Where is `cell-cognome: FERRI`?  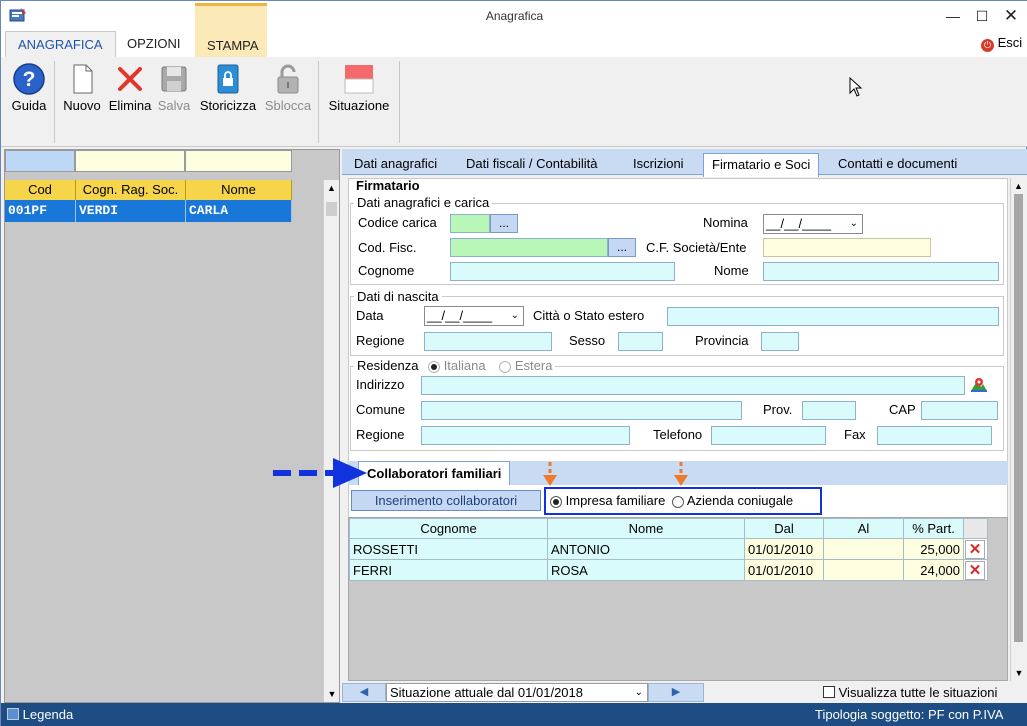 cell-cognome: FERRI is located at coordinates (448, 570).